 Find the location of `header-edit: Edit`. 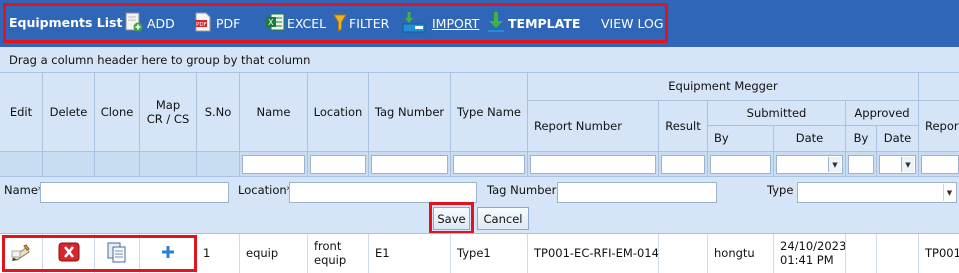

header-edit: Edit is located at coordinates (21, 112).